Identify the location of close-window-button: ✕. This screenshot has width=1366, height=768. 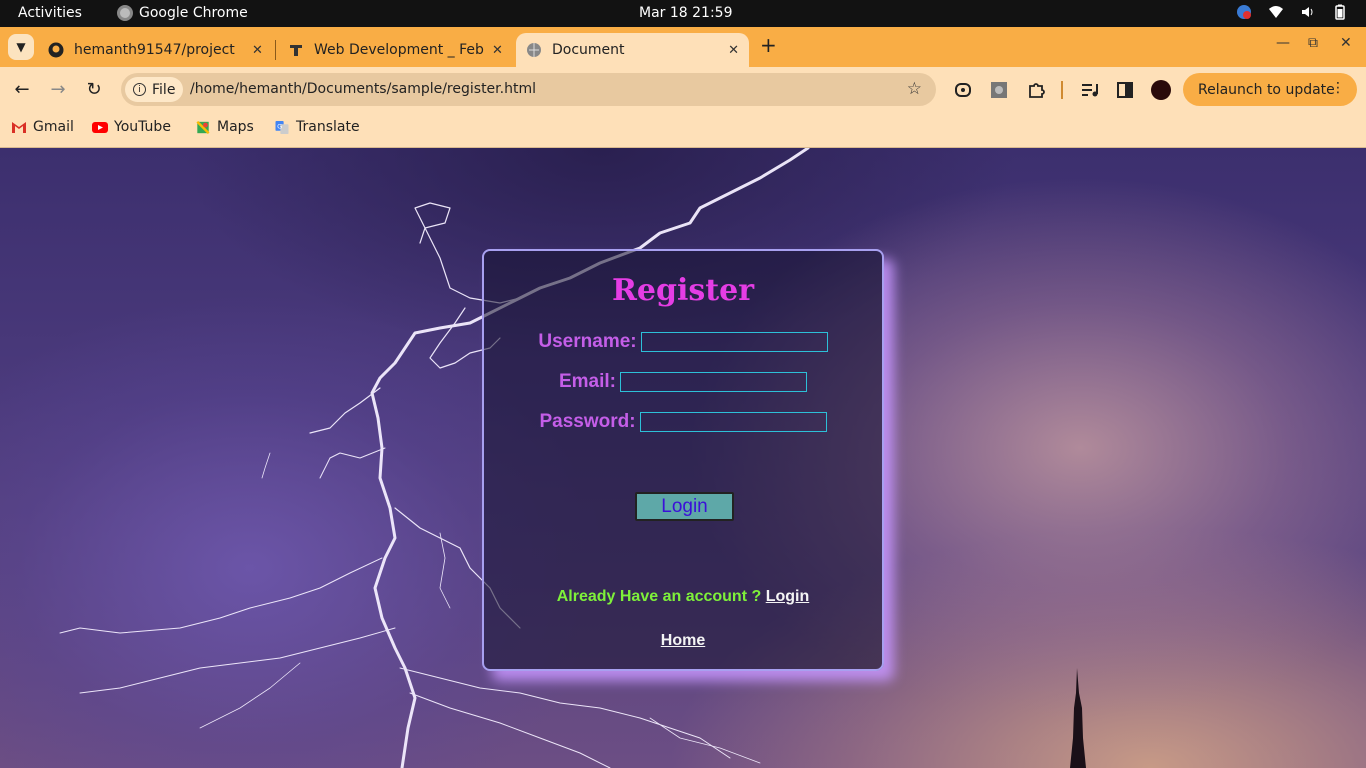
(1346, 43).